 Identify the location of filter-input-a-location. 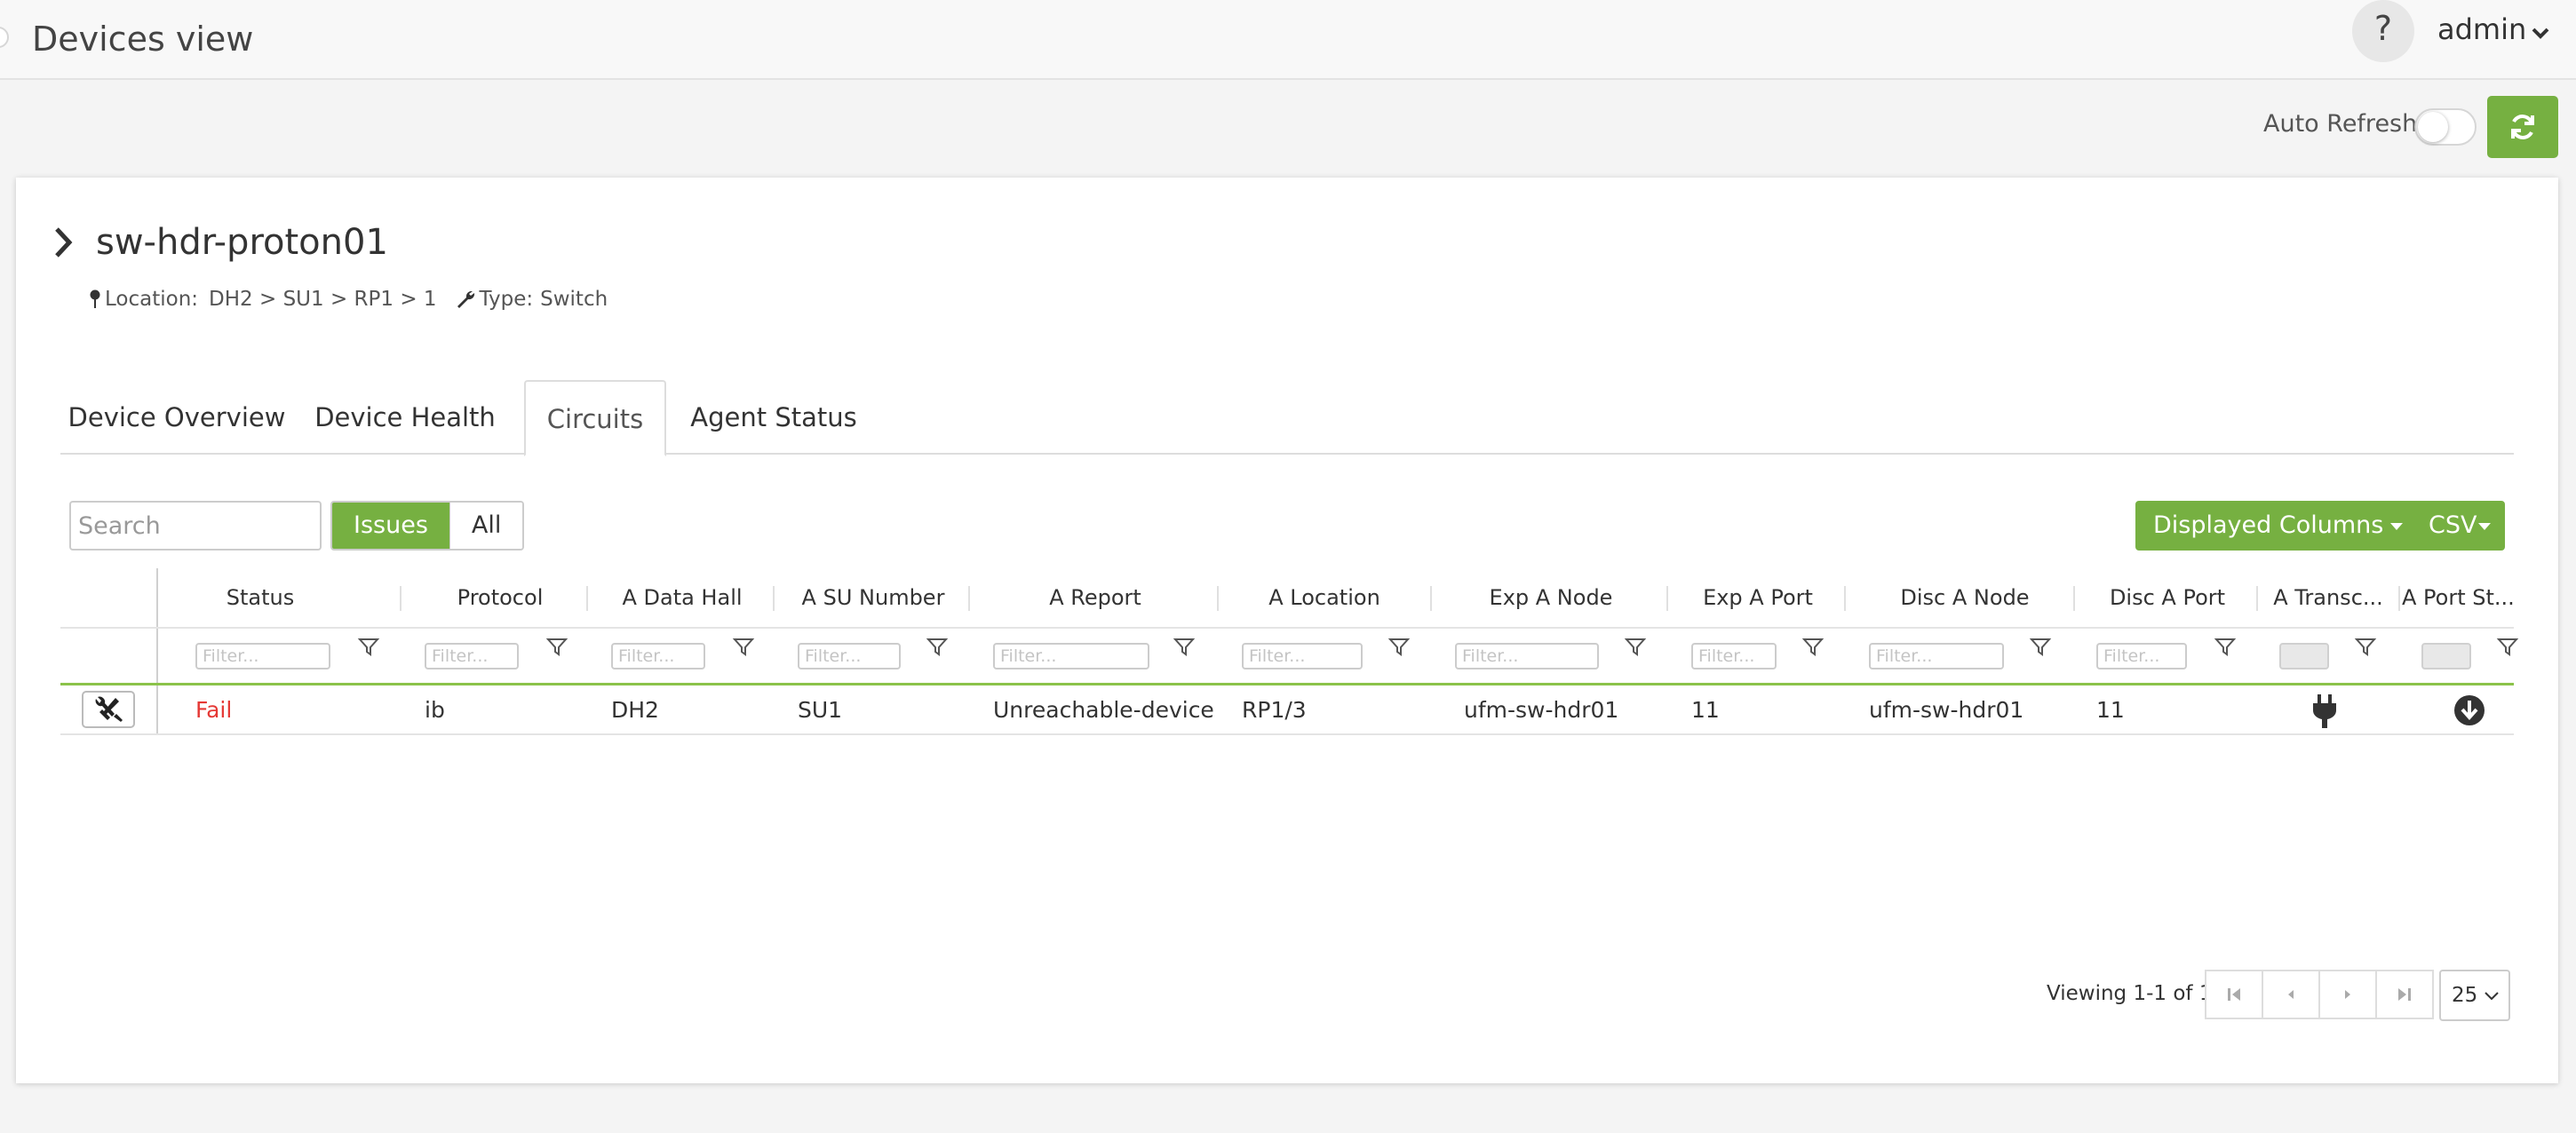
(1302, 656).